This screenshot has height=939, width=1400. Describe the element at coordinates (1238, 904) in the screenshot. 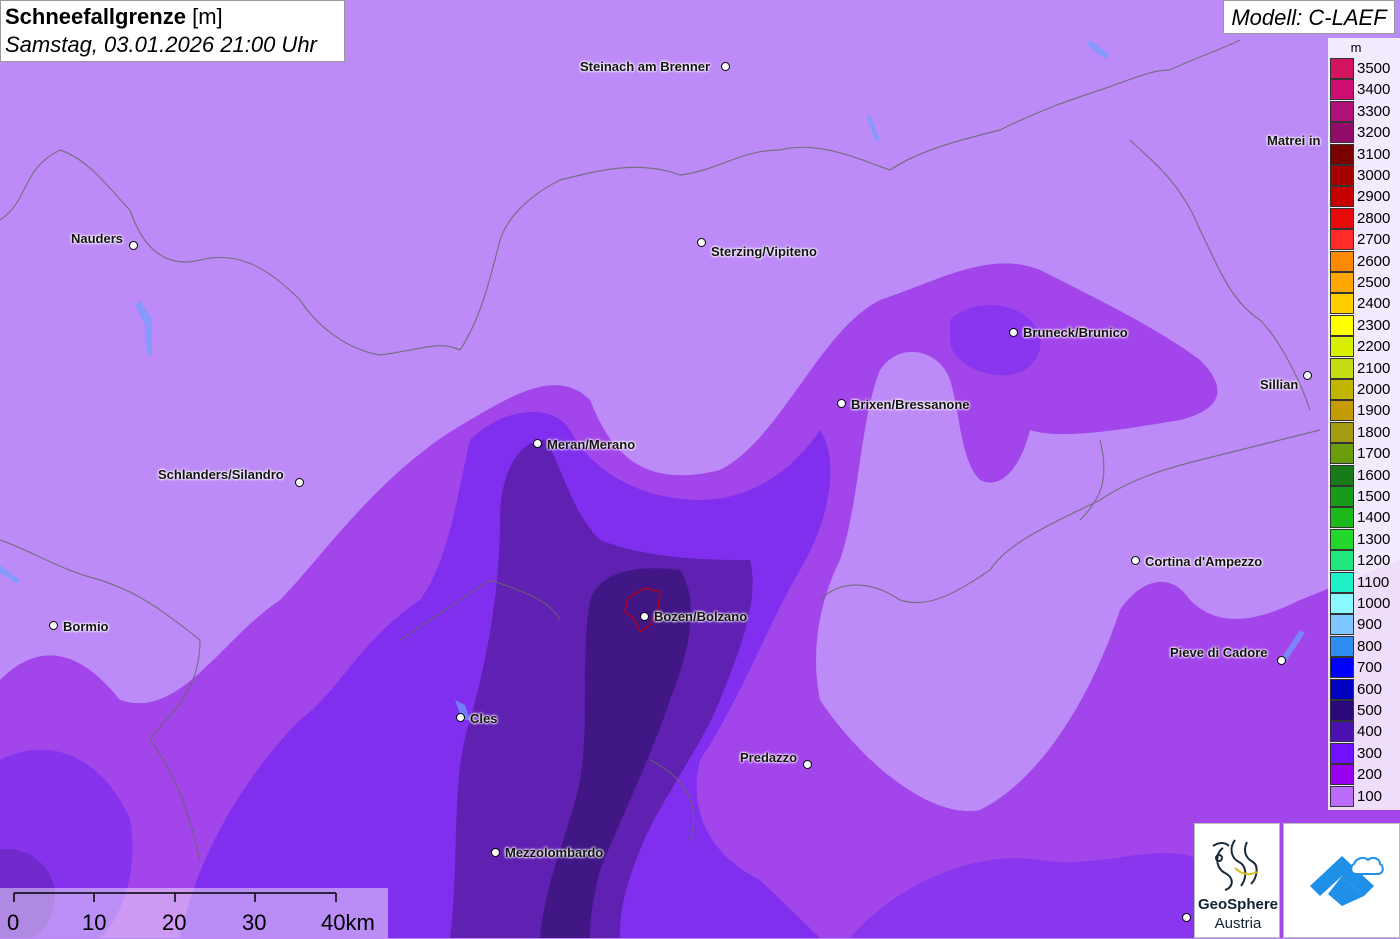

I see `logo-name: GeoSphere` at that location.